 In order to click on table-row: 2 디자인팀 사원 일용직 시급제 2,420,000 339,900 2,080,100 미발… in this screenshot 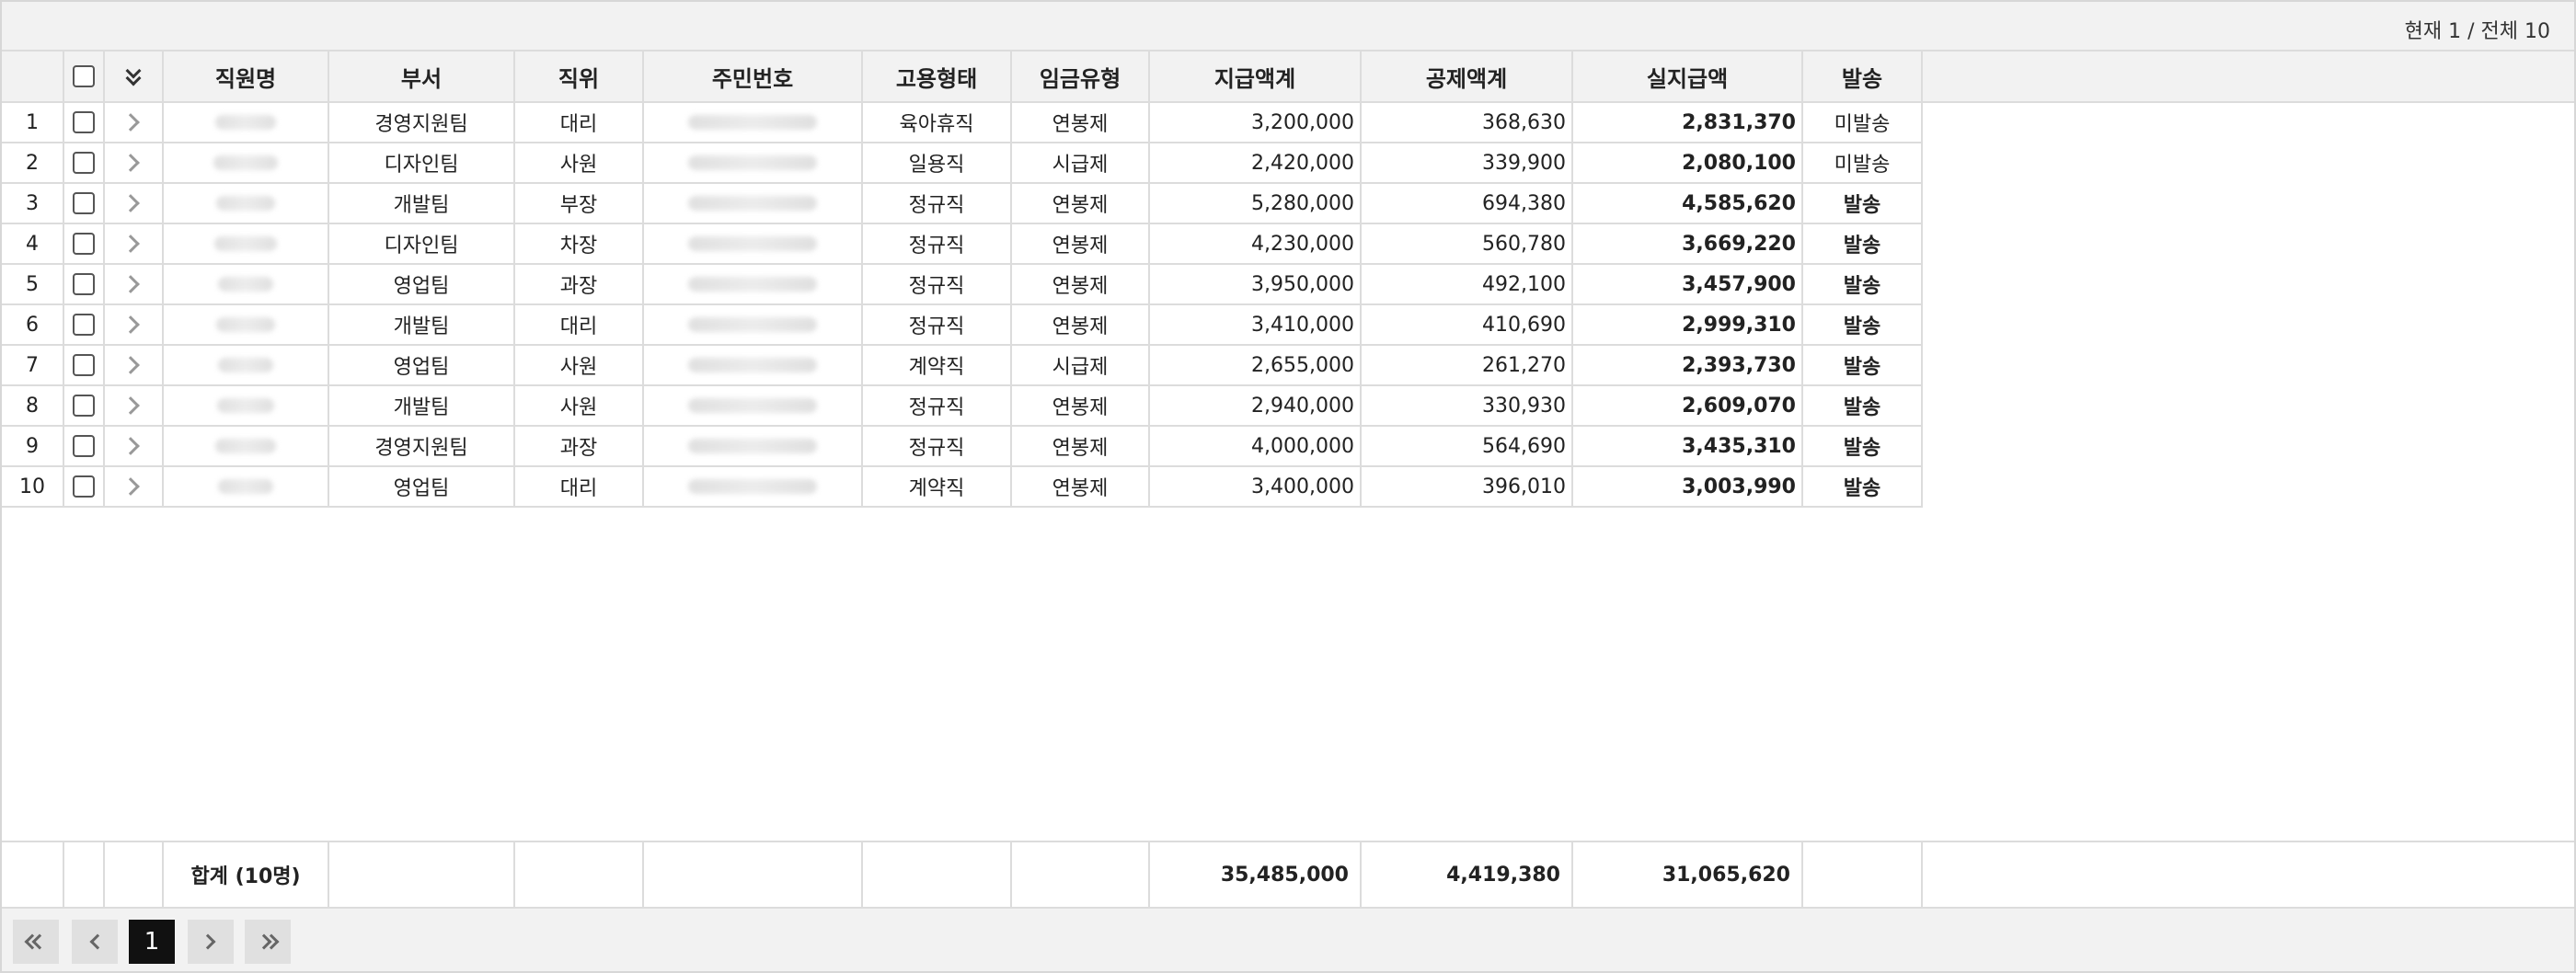, I will do `click(962, 163)`.